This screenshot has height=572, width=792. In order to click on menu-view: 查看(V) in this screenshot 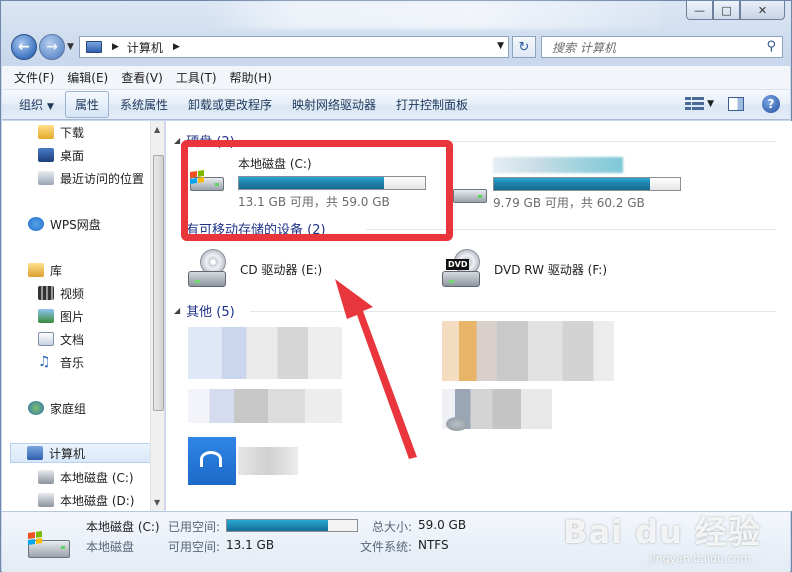, I will do `click(142, 77)`.